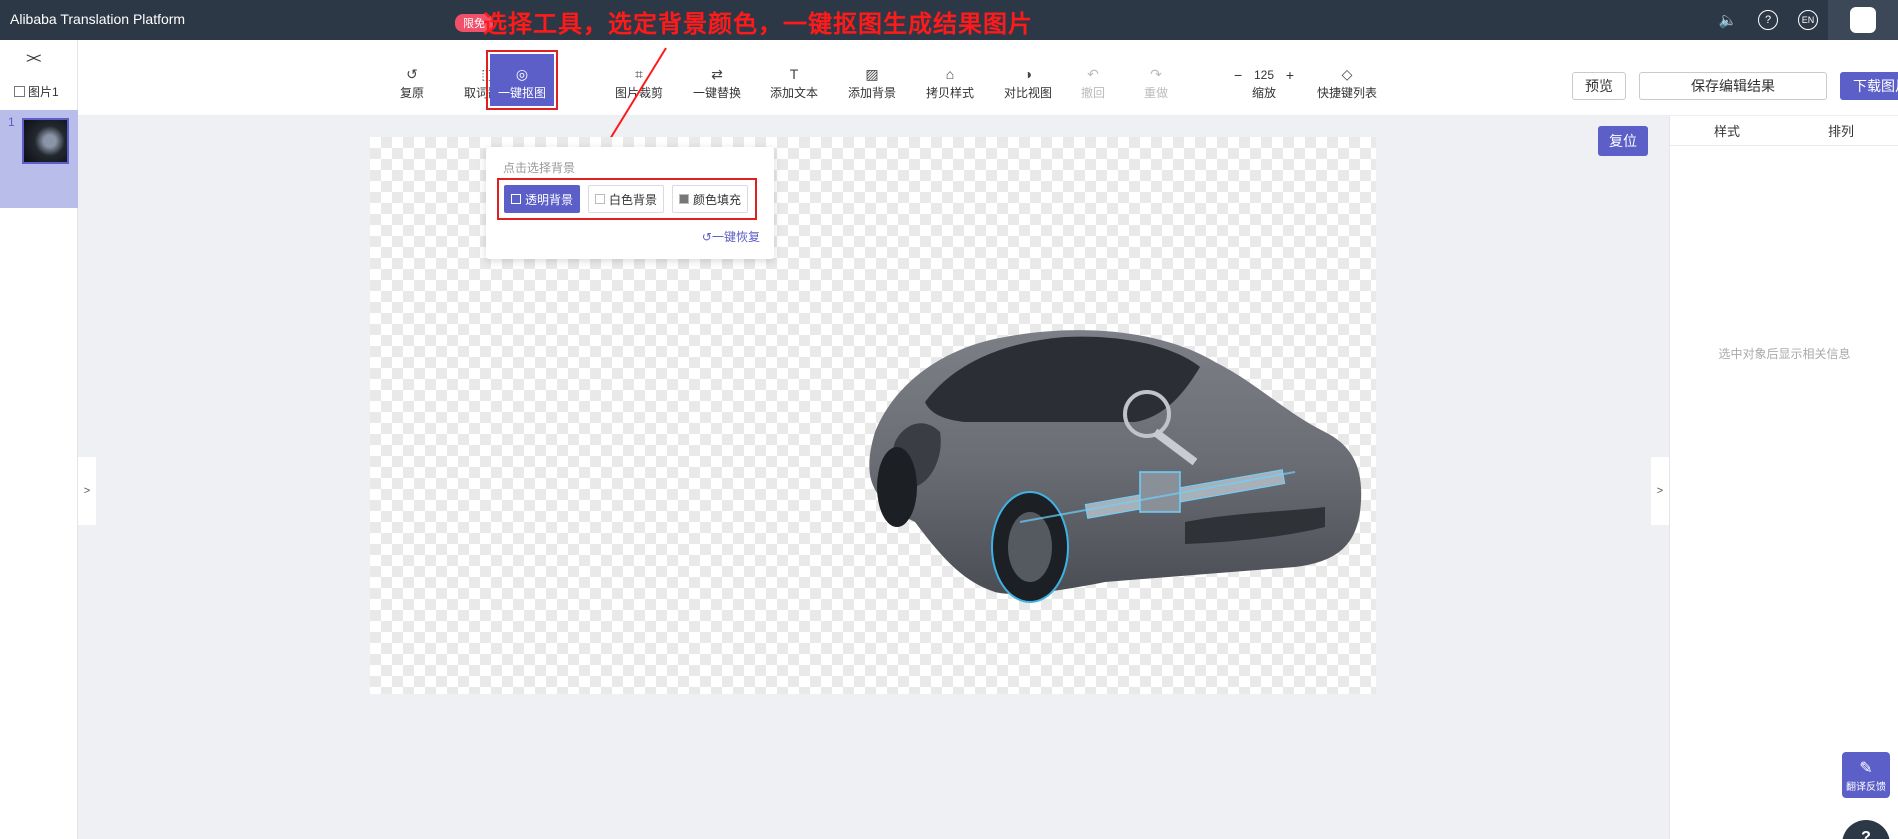 This screenshot has width=1898, height=839. I want to click on tab-style: 样式, so click(1727, 130).